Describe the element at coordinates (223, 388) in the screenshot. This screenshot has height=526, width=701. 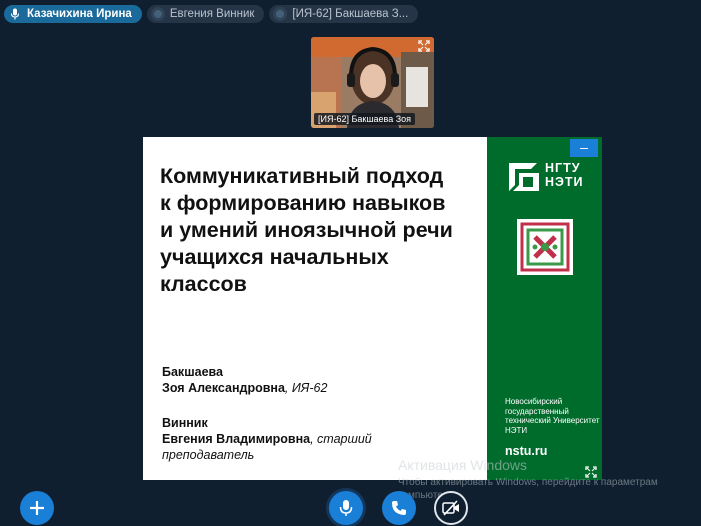
I see `author-name: Зоя Александровна` at that location.